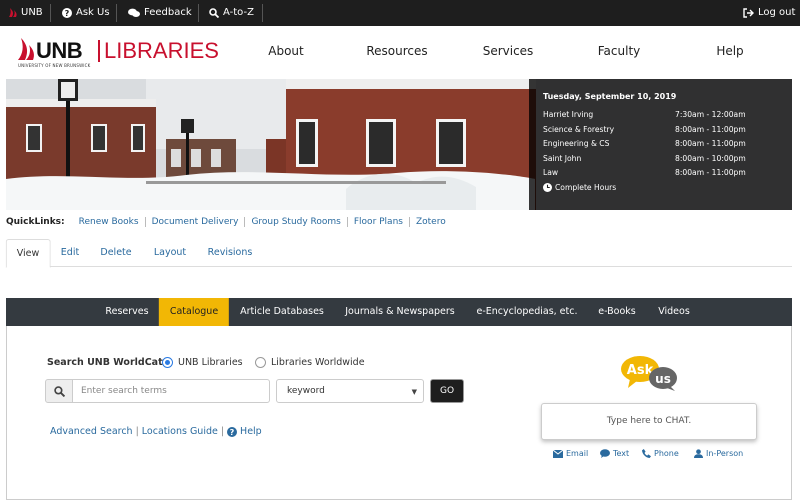  I want to click on hours-row: Engineering & CS 8:00am - 11:00pm, so click(667, 146).